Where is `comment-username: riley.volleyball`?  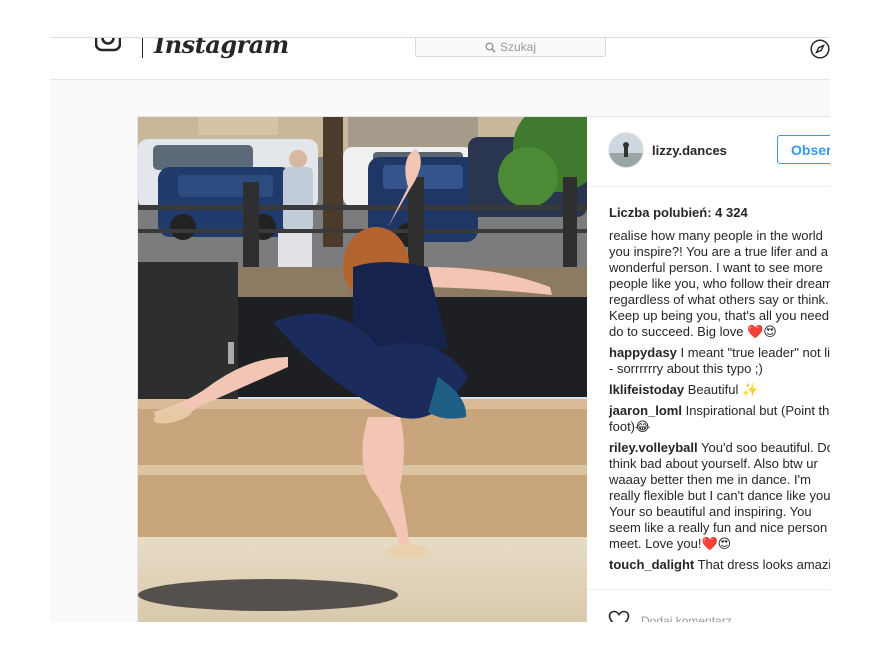 comment-username: riley.volleyball is located at coordinates (653, 447).